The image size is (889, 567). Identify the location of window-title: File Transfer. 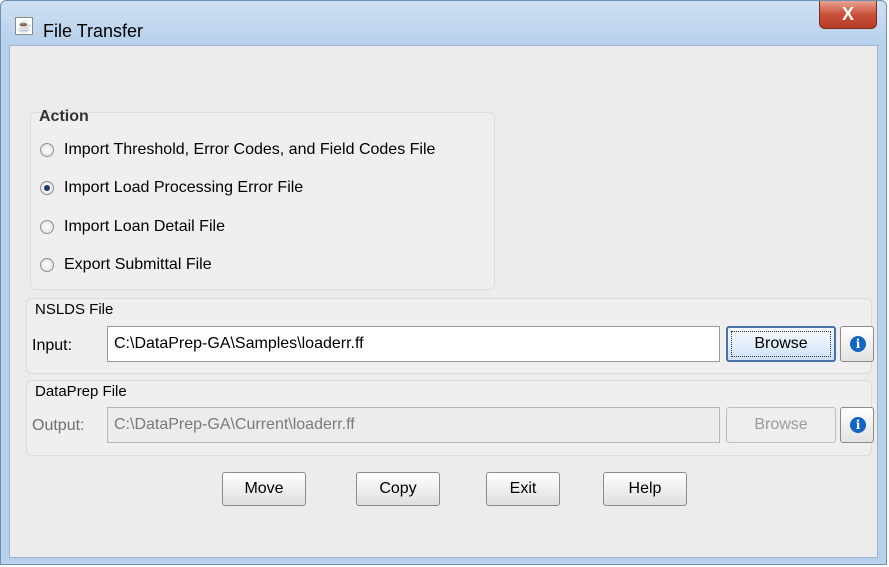
(93, 31).